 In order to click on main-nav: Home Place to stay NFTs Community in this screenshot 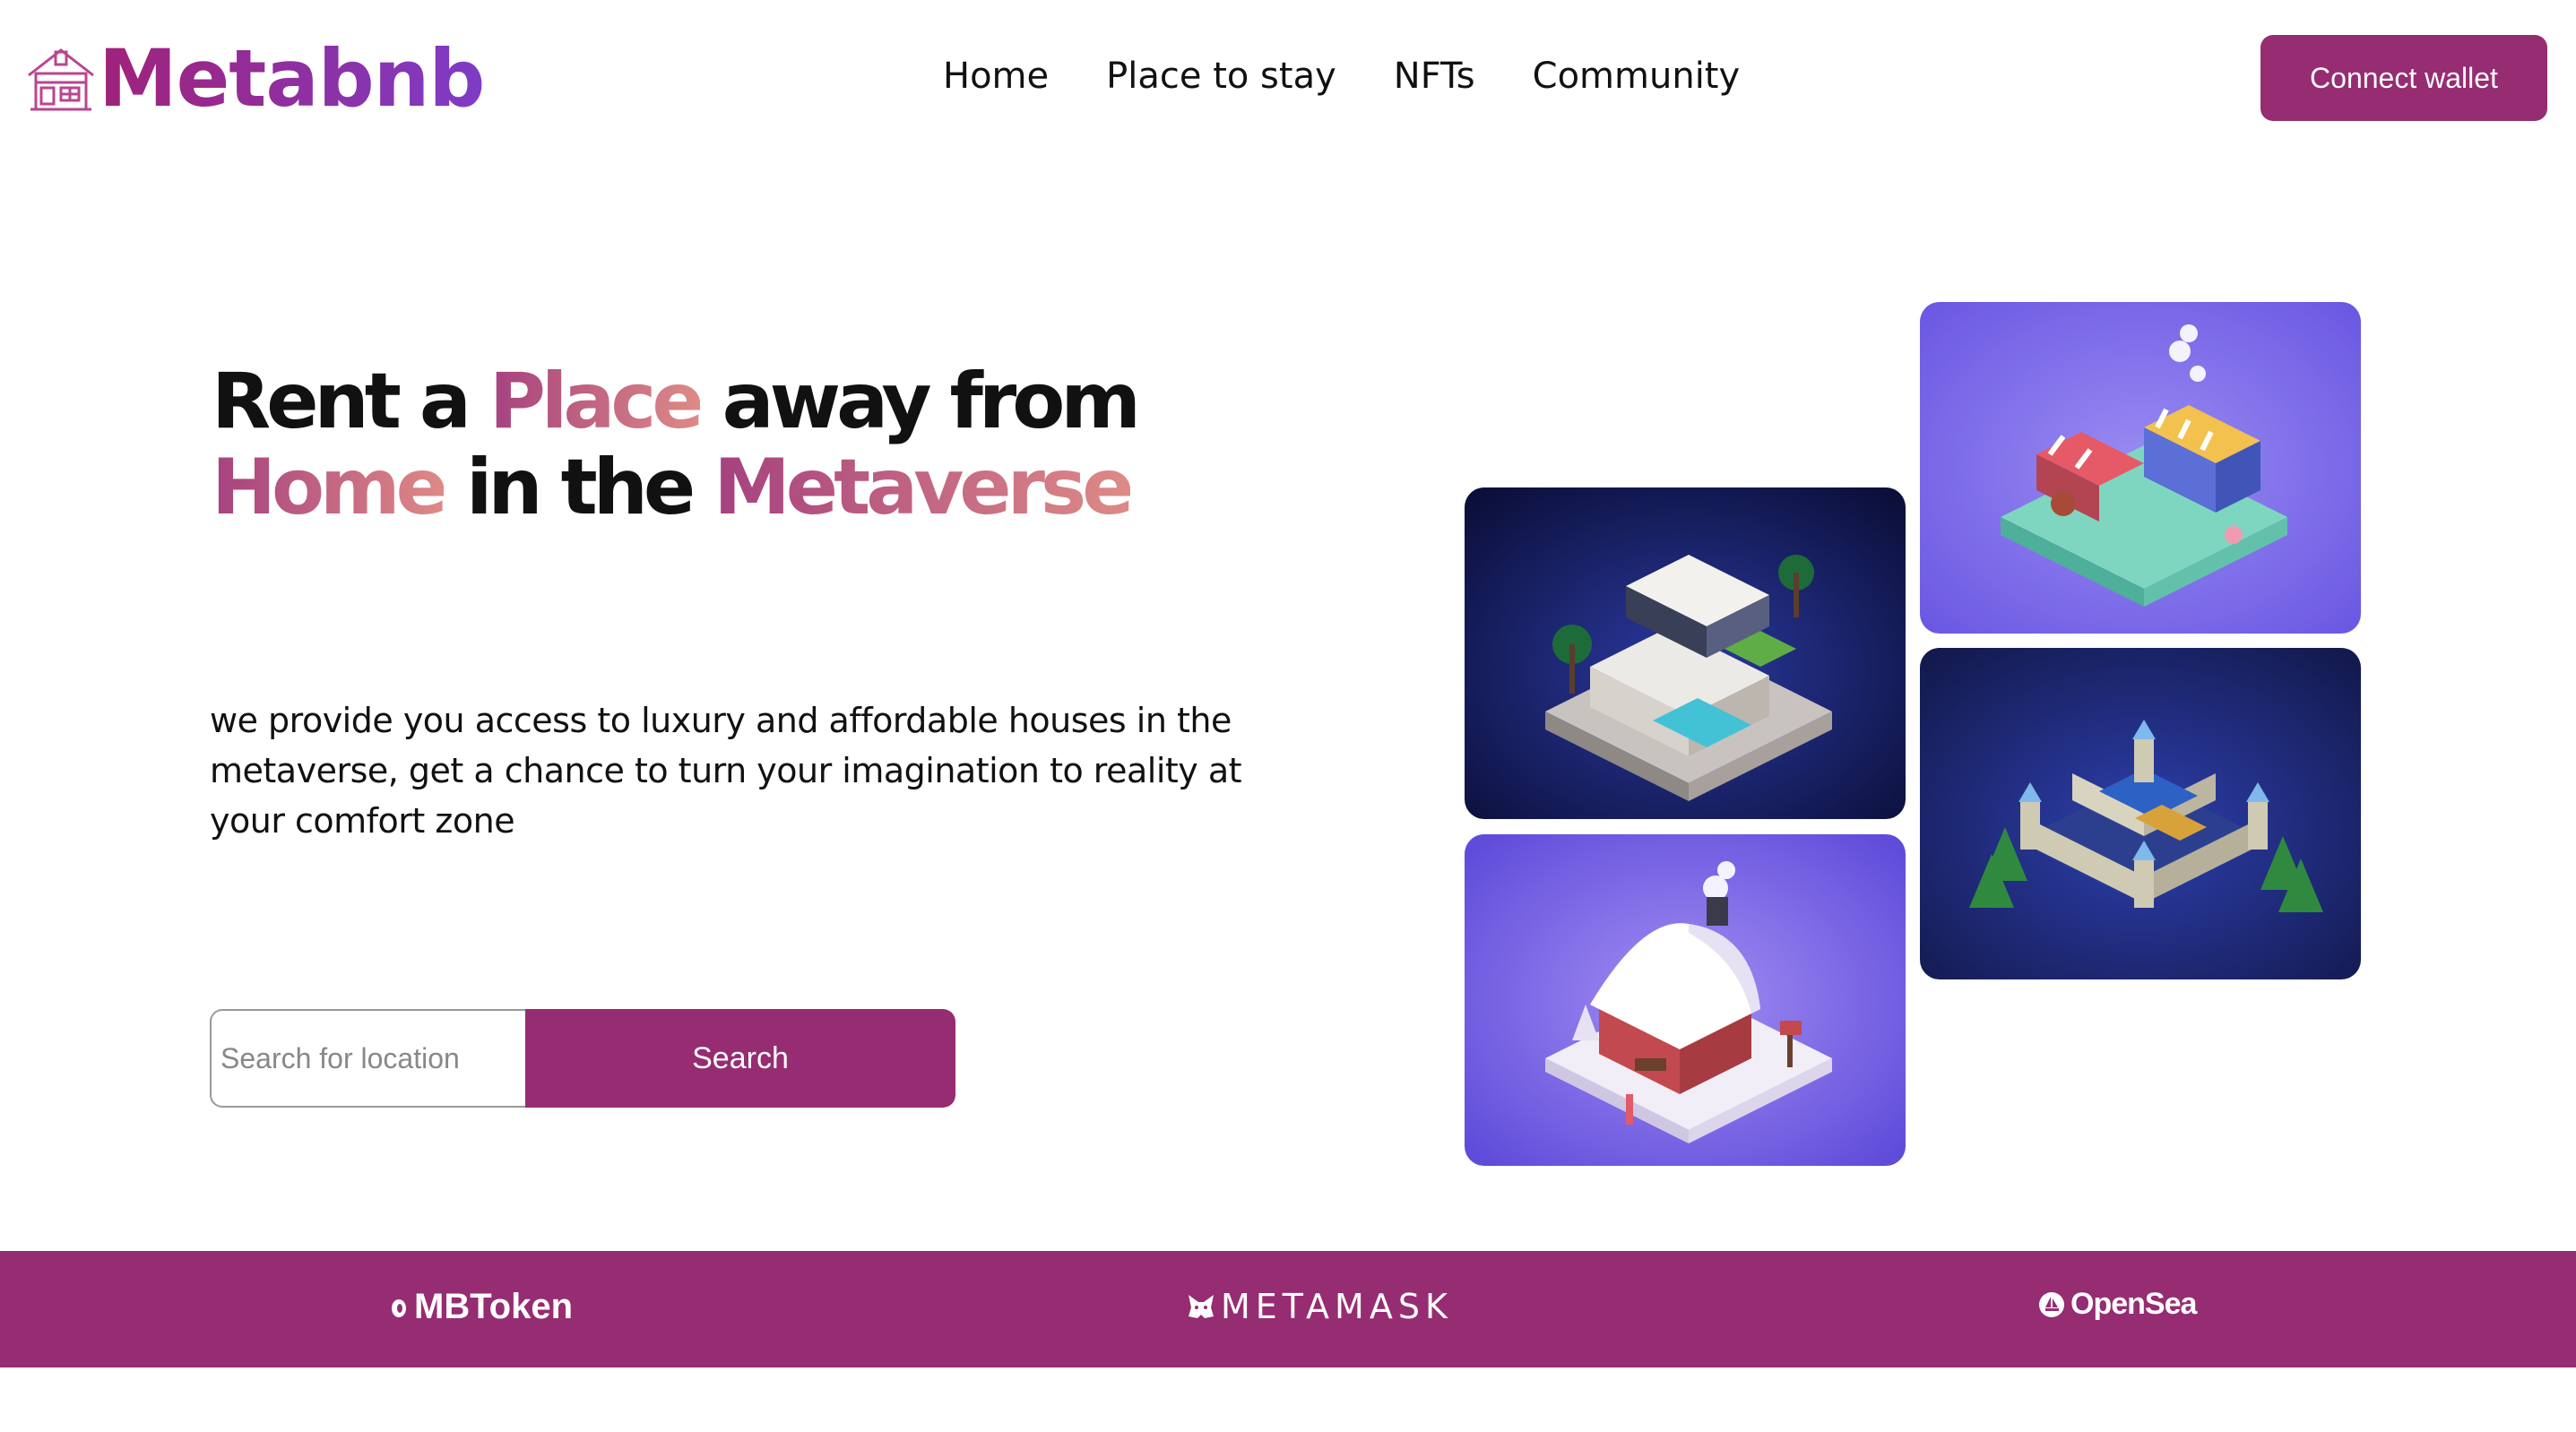, I will do `click(1341, 76)`.